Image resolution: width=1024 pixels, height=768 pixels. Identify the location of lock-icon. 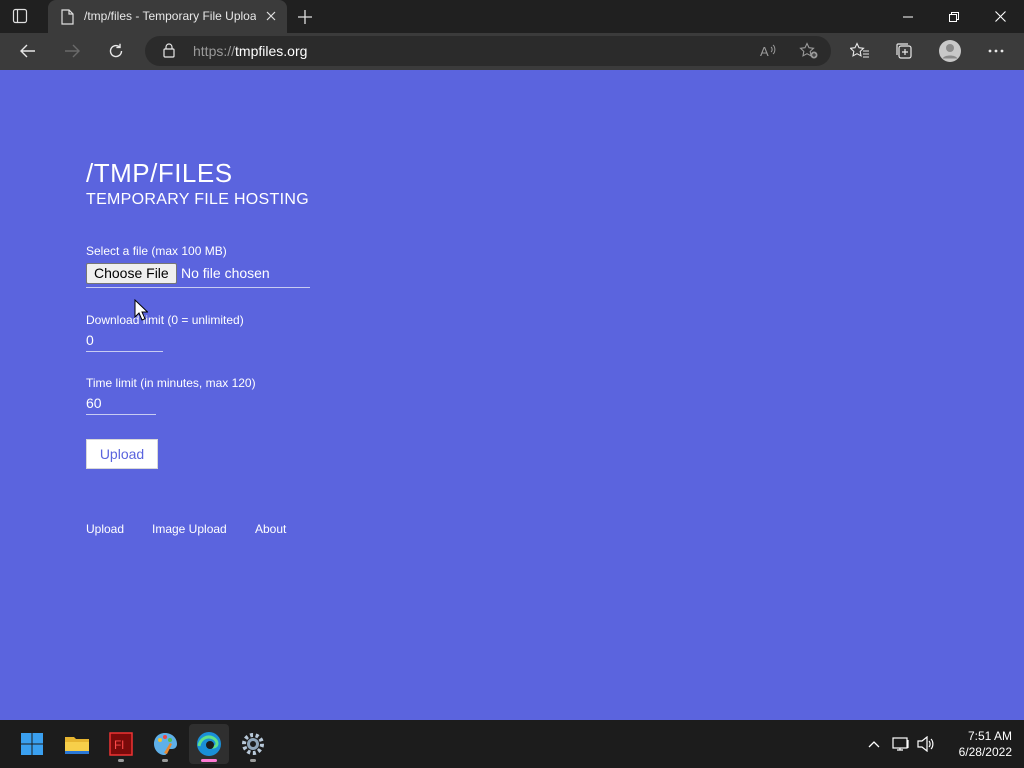
(169, 53).